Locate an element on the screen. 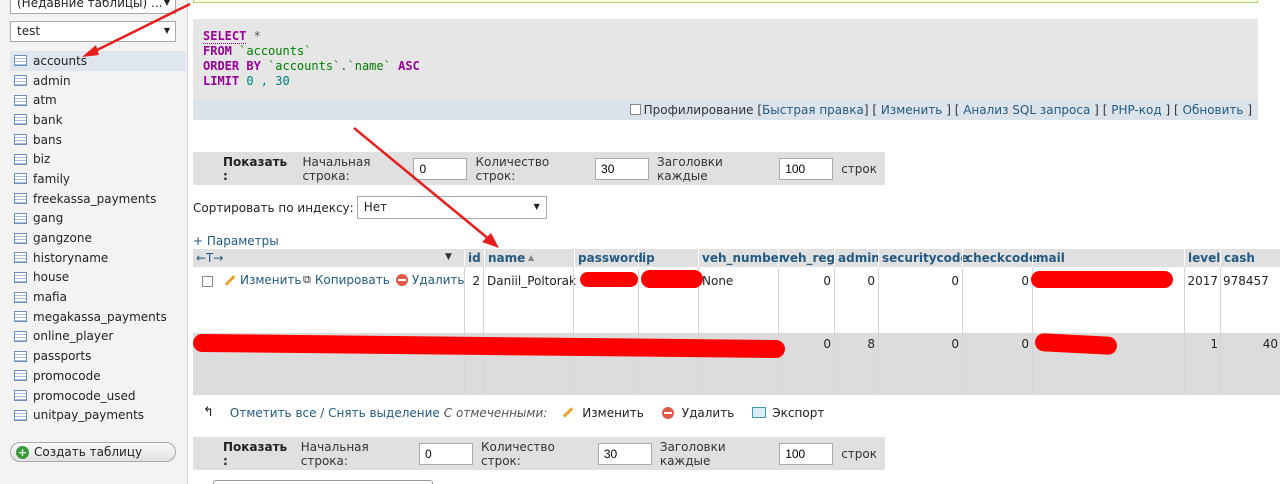  php-code-link: PHP-код is located at coordinates (1136, 110).